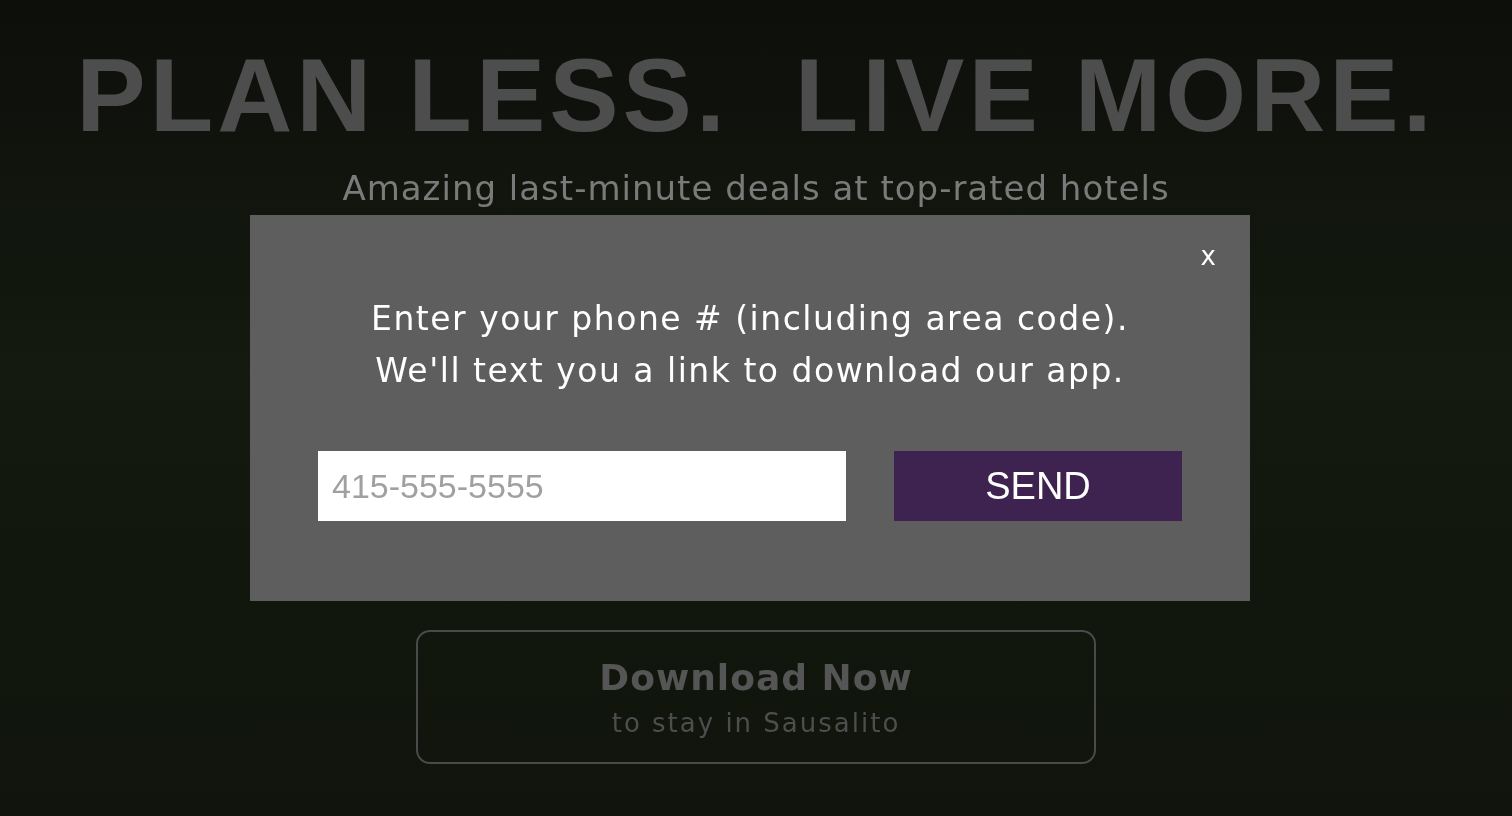 The width and height of the screenshot is (1512, 816). What do you see at coordinates (750, 371) in the screenshot?
I see `modal-message: We'll text you a link to download our app.` at bounding box center [750, 371].